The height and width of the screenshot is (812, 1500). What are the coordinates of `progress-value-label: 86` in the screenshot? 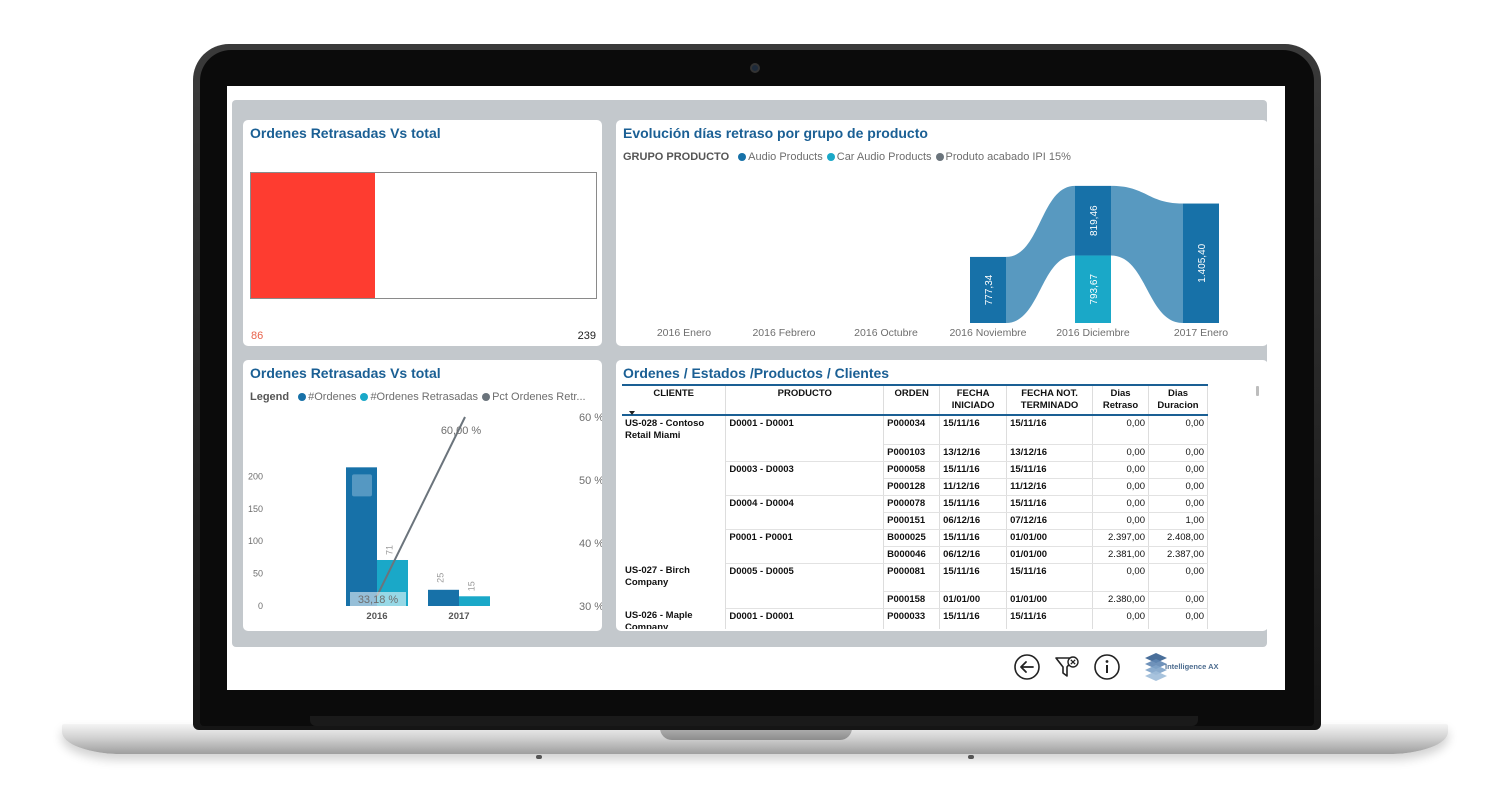 It's located at (257, 336).